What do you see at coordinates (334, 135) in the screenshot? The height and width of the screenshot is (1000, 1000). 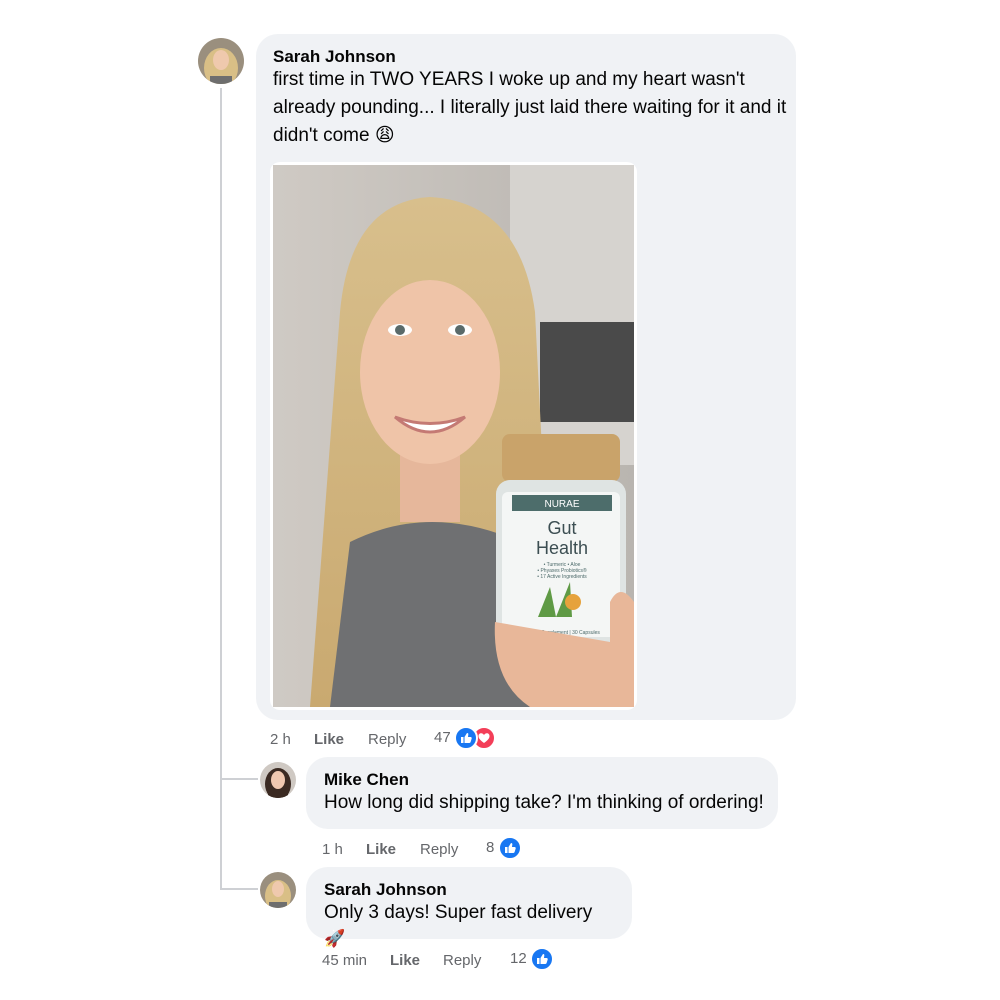 I see `comment-text-line-3: didn't come 😩` at bounding box center [334, 135].